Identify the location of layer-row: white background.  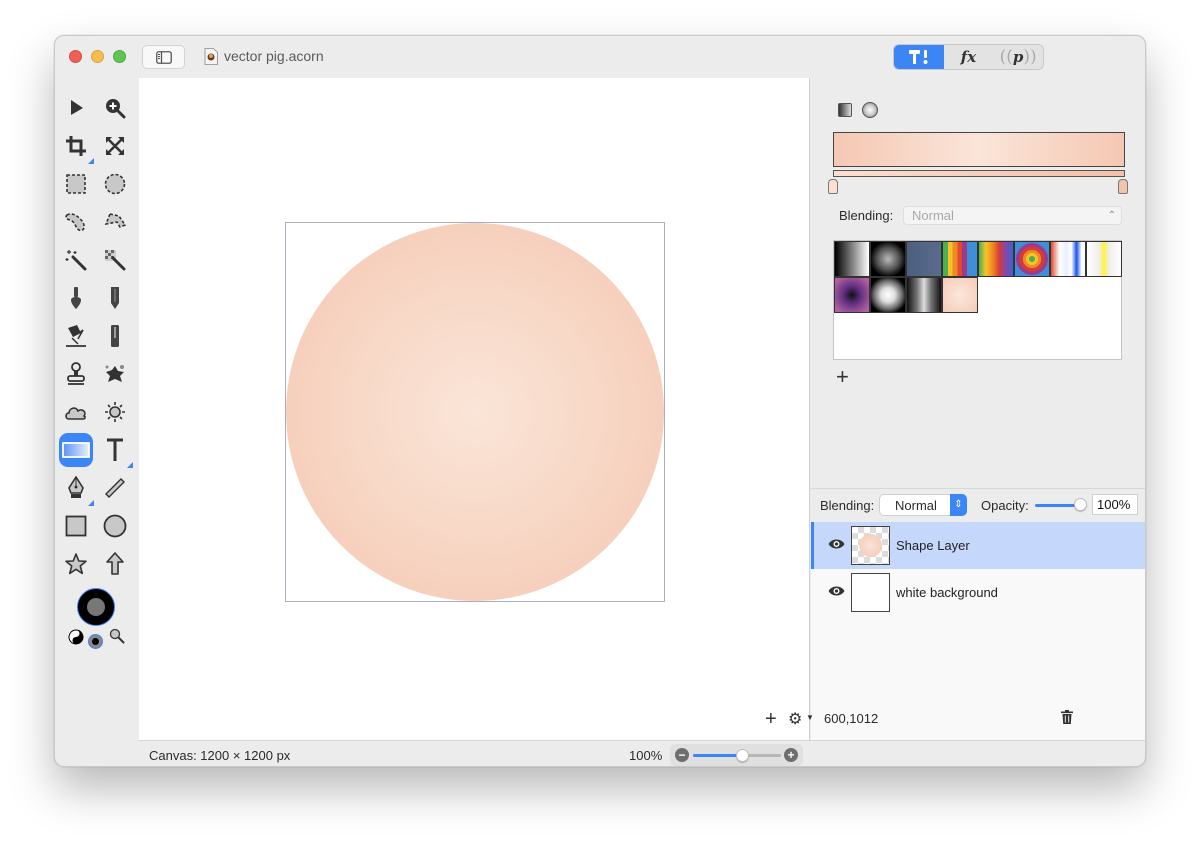
(978, 592).